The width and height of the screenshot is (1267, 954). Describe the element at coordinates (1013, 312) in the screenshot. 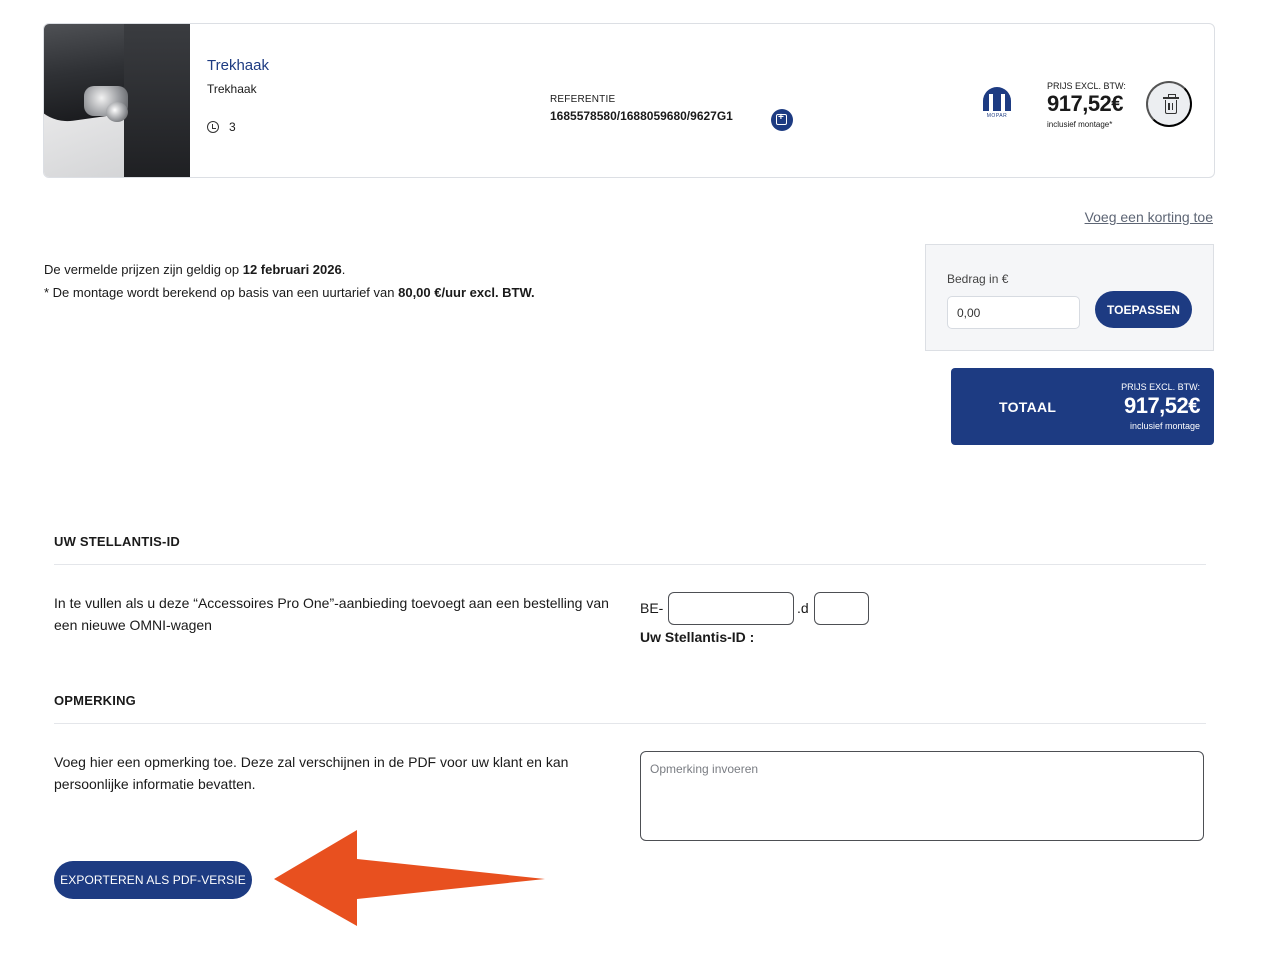

I see `discount-amount-input` at that location.